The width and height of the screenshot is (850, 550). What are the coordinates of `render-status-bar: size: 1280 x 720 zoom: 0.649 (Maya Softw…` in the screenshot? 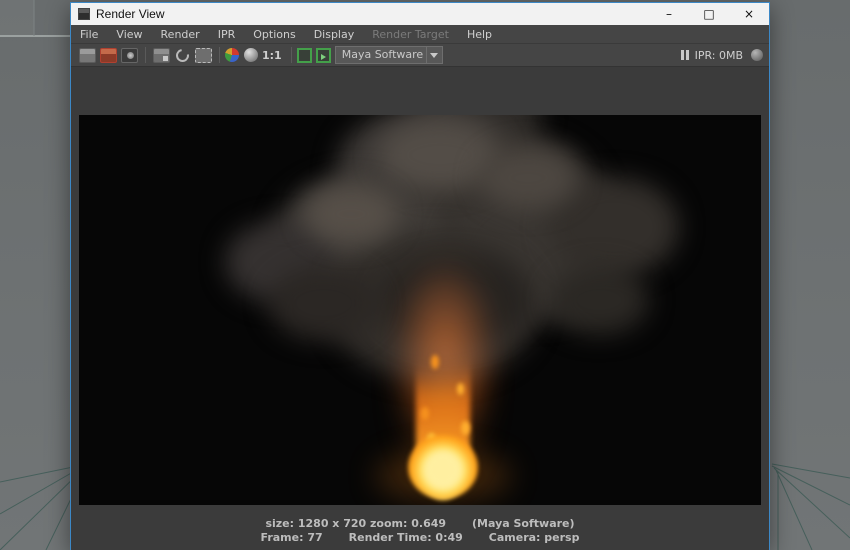 It's located at (420, 530).